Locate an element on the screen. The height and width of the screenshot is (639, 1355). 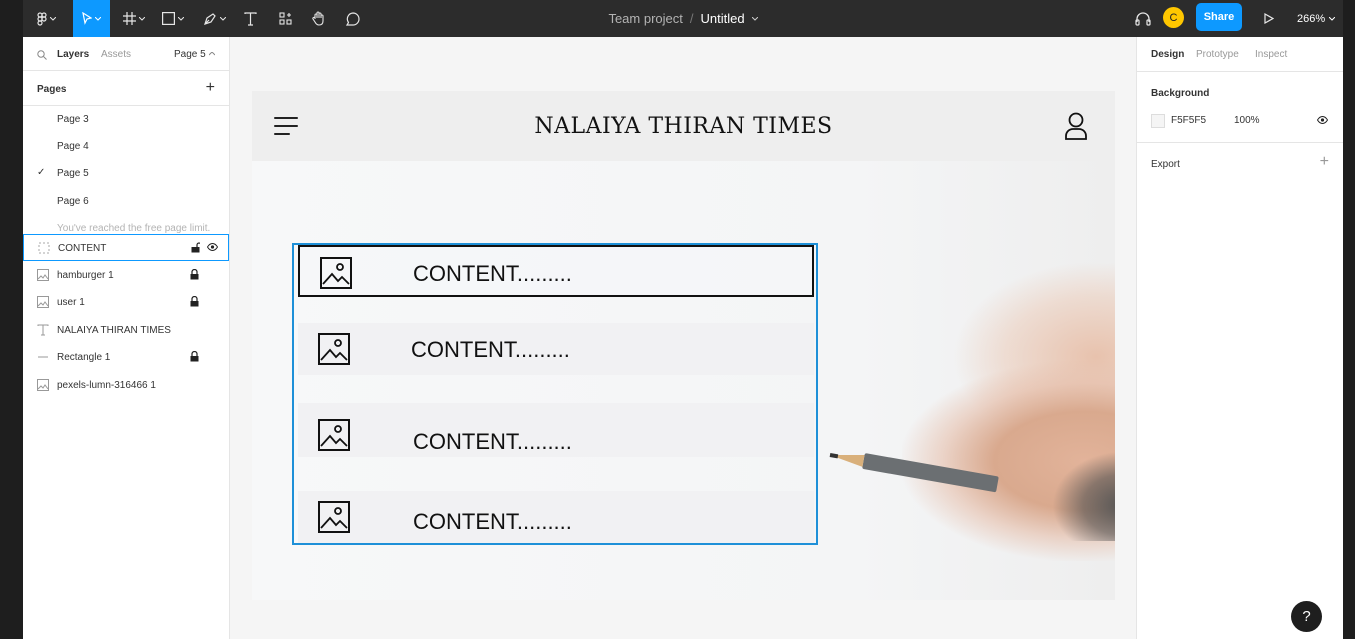
layer-row-hamburger: hamburger 1 is located at coordinates (126, 275).